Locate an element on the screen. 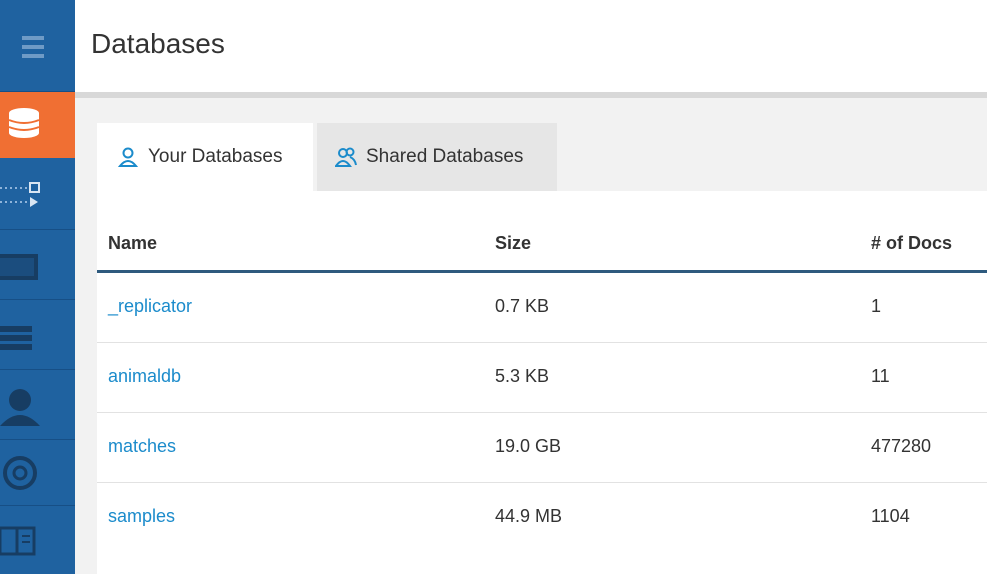 The image size is (987, 574). sidebar-item-active-tasks is located at coordinates (37, 265).